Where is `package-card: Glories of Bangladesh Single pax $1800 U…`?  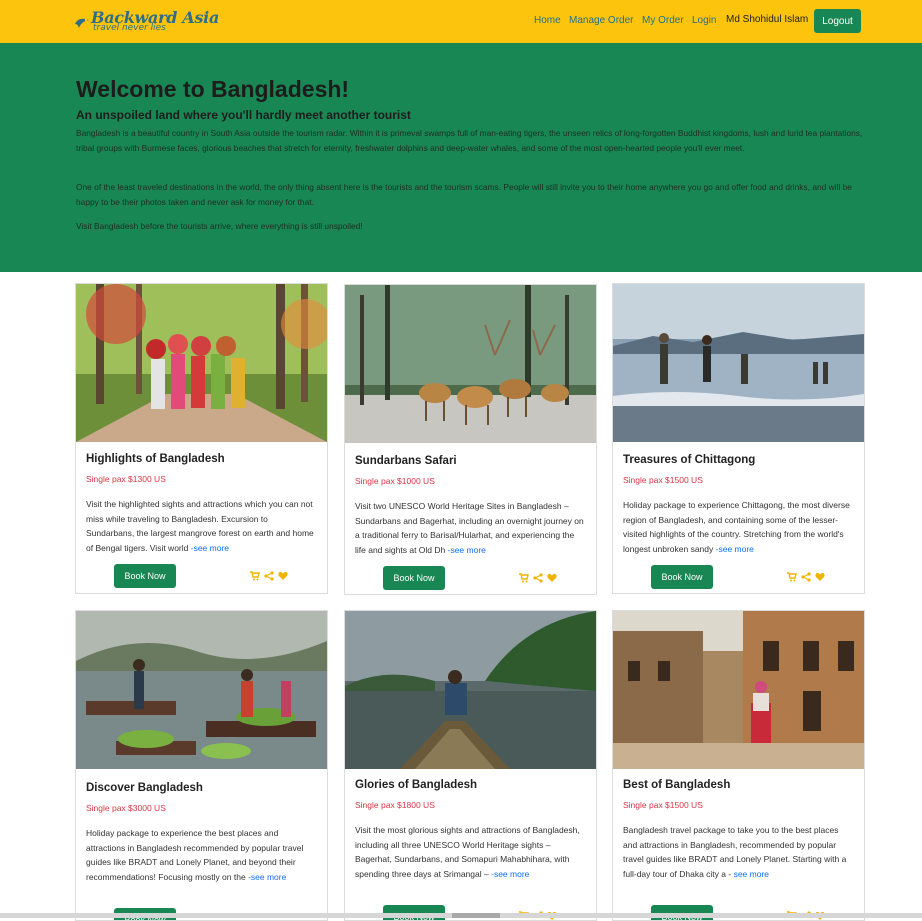 package-card: Glories of Bangladesh Single pax $1800 U… is located at coordinates (470, 765).